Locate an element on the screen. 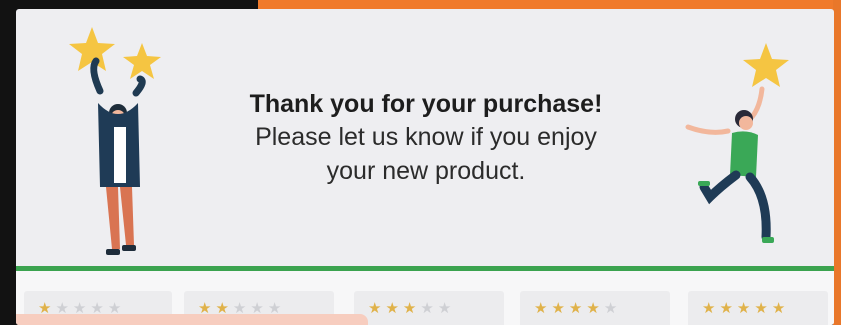 This screenshot has height=325, width=841. rating-option-3-stars: ★ ★ ★ ★ ★ is located at coordinates (429, 308).